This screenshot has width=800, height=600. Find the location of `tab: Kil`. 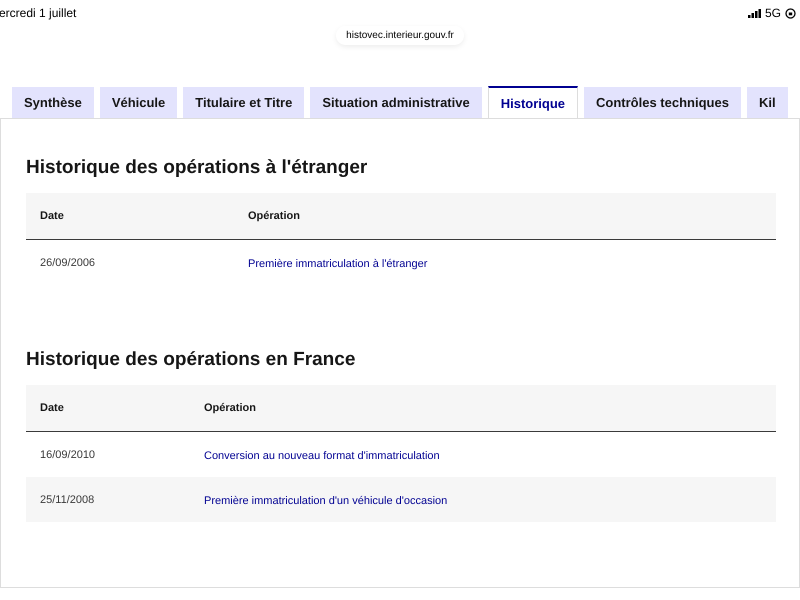

tab: Kil is located at coordinates (767, 102).